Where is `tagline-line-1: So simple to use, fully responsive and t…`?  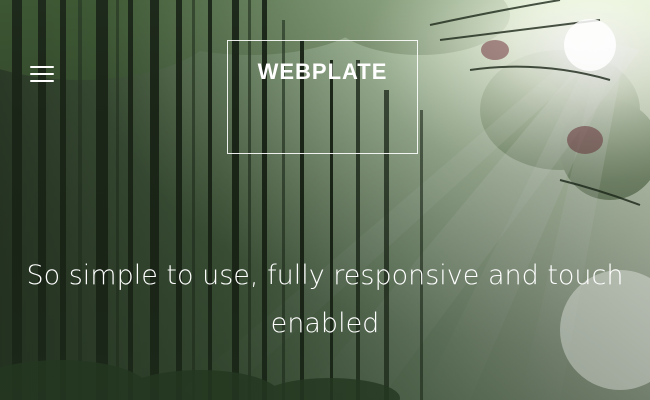
tagline-line-1: So simple to use, fully responsive and t… is located at coordinates (325, 275).